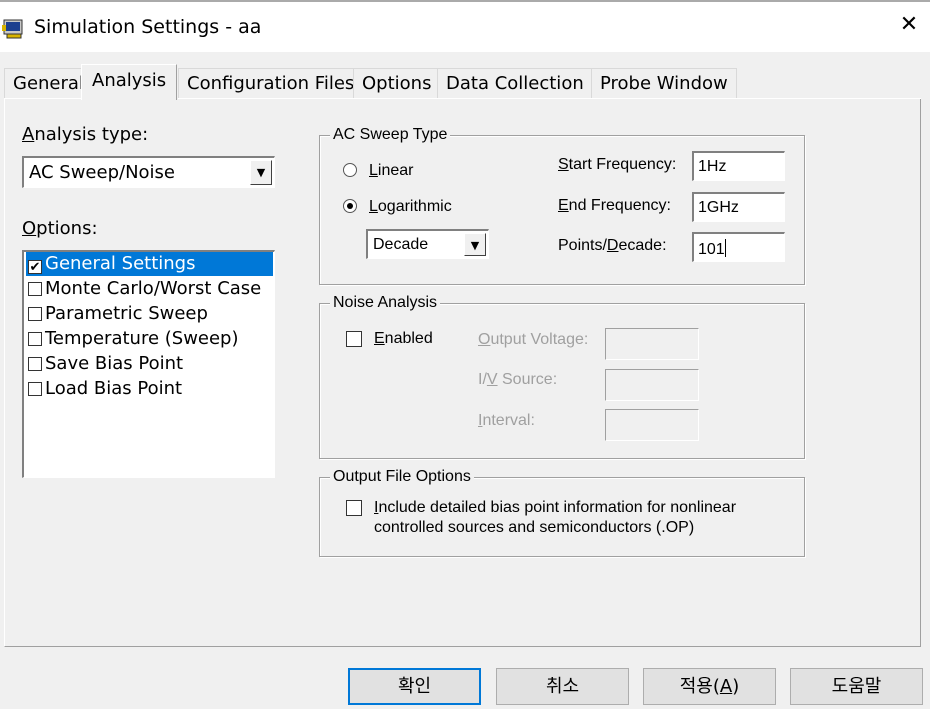 The image size is (930, 709). I want to click on output-voltage-input, so click(652, 344).